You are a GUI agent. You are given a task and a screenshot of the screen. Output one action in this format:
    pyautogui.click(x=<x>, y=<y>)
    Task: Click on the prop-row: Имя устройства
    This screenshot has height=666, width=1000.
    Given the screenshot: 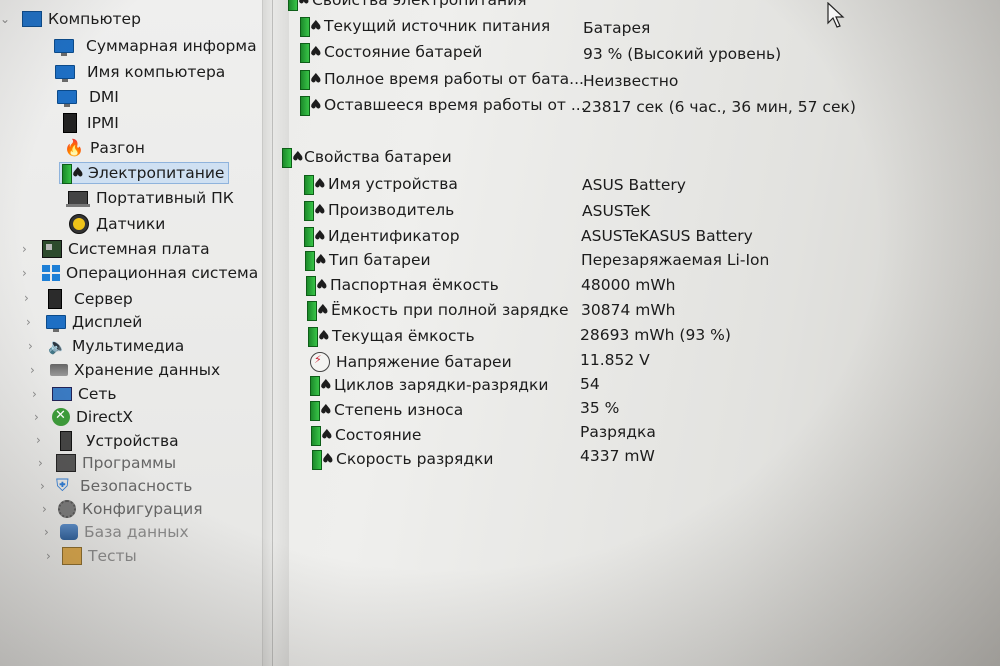 What is the action you would take?
    pyautogui.click(x=381, y=185)
    